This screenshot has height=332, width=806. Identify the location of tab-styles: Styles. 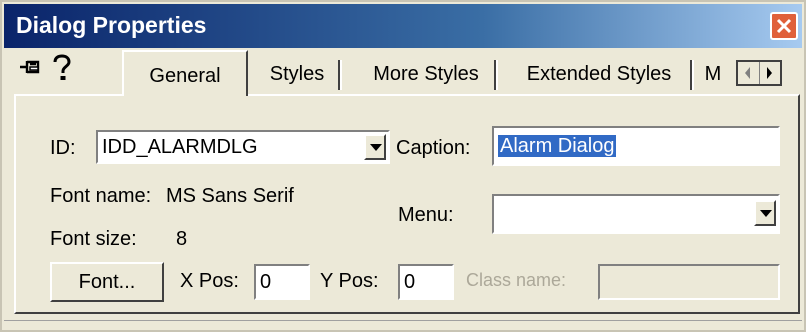
(297, 74).